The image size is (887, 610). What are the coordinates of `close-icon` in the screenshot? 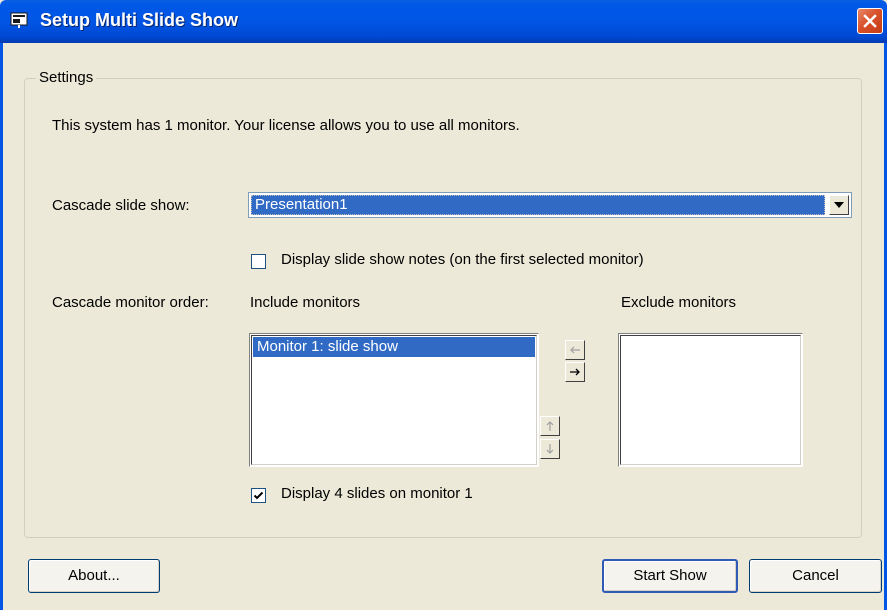 It's located at (870, 21).